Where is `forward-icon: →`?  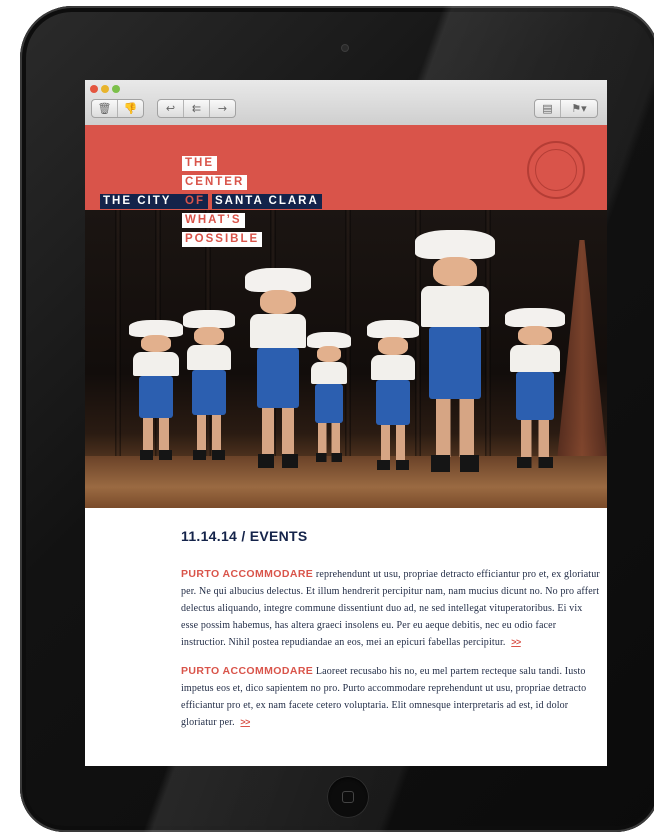
forward-icon: → is located at coordinates (222, 108).